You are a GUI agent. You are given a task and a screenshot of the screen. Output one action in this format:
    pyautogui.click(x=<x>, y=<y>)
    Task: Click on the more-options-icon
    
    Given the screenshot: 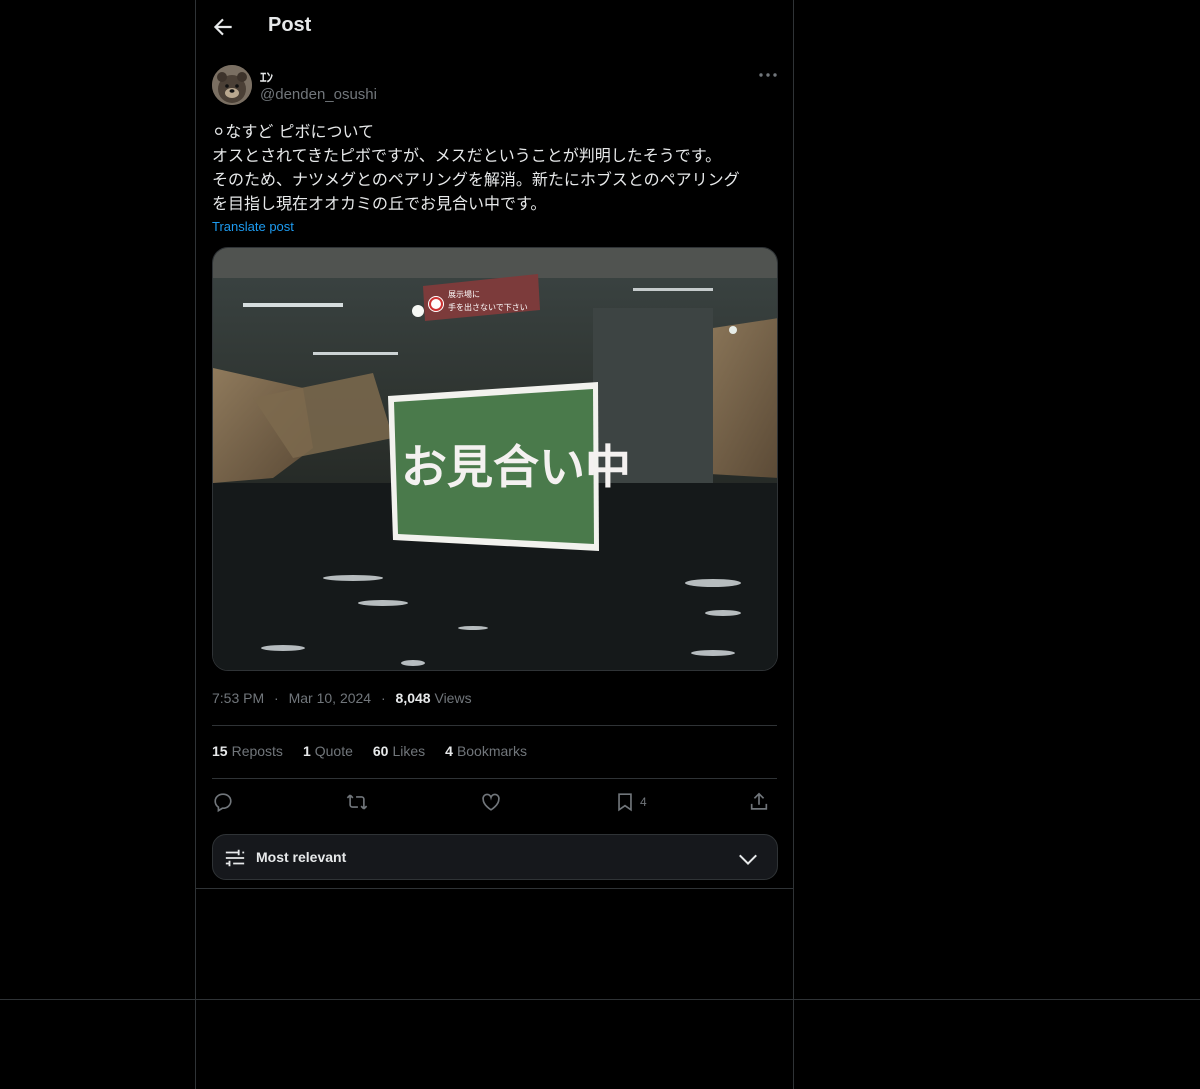 What is the action you would take?
    pyautogui.click(x=768, y=75)
    